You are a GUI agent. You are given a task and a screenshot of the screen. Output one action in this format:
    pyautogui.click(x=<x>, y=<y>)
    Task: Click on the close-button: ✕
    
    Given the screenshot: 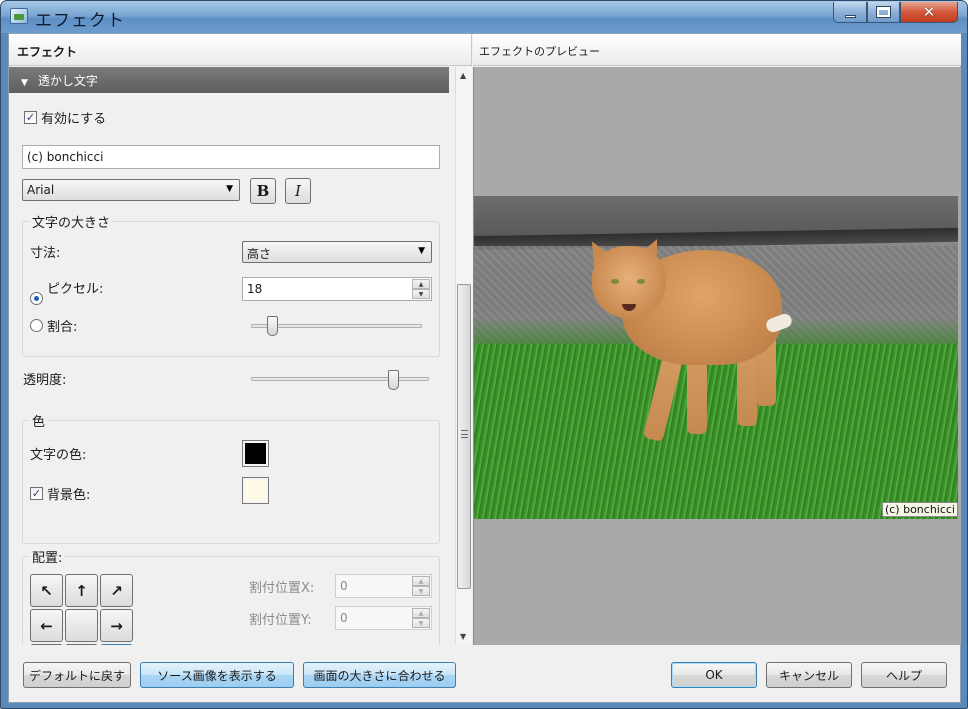 What is the action you would take?
    pyautogui.click(x=929, y=12)
    